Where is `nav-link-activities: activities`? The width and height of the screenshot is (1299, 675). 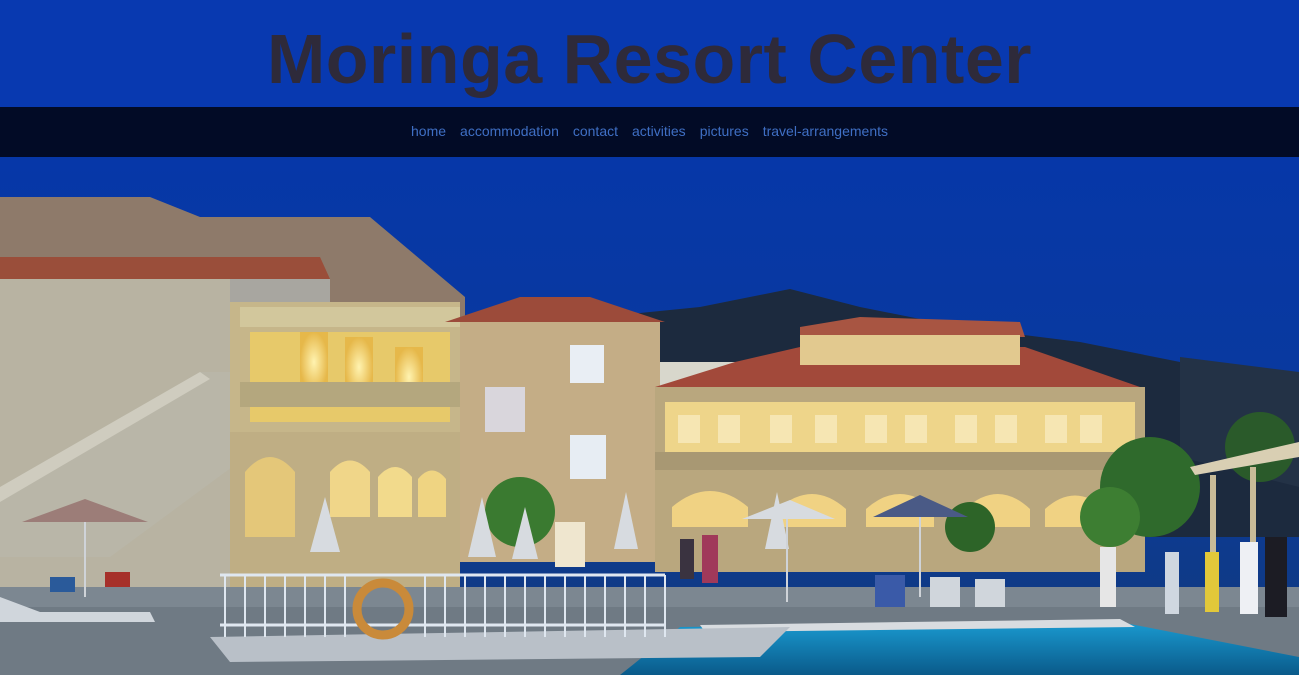
nav-link-activities: activities is located at coordinates (659, 131).